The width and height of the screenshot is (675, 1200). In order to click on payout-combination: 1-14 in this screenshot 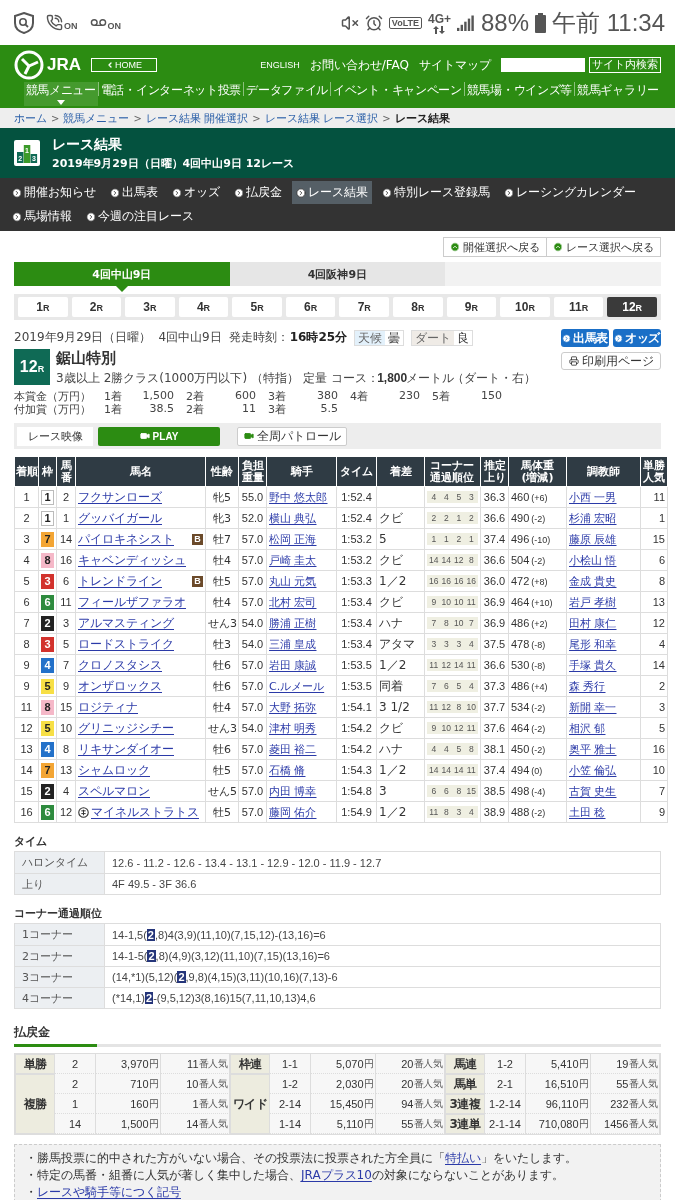, I will do `click(290, 1124)`.